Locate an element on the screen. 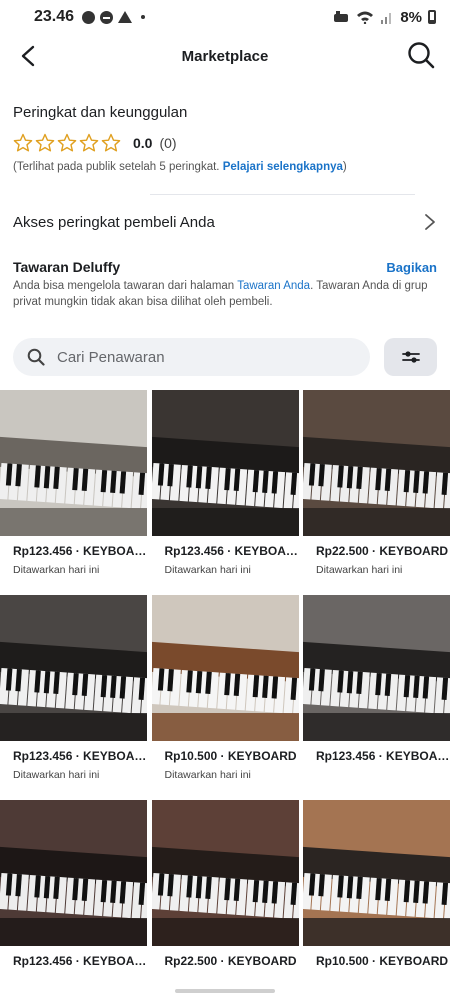 The height and width of the screenshot is (1000, 450). back-button is located at coordinates (32, 56).